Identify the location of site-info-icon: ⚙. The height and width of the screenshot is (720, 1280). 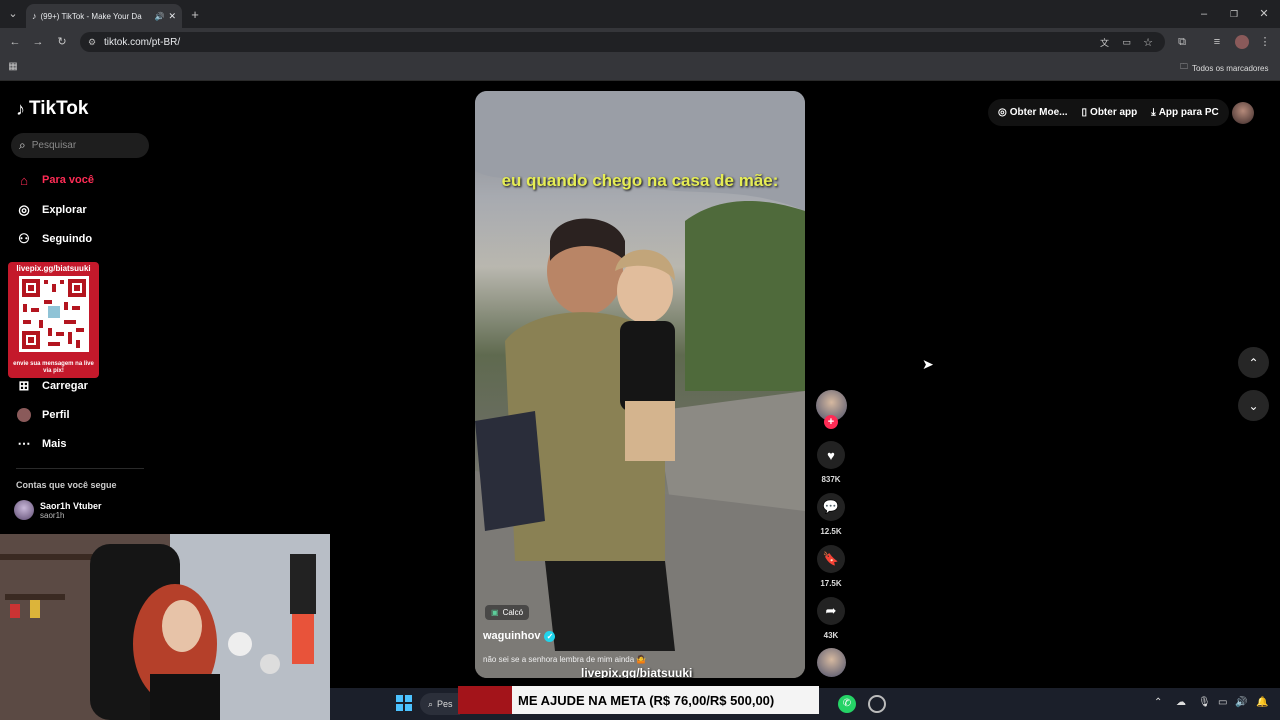
(92, 42).